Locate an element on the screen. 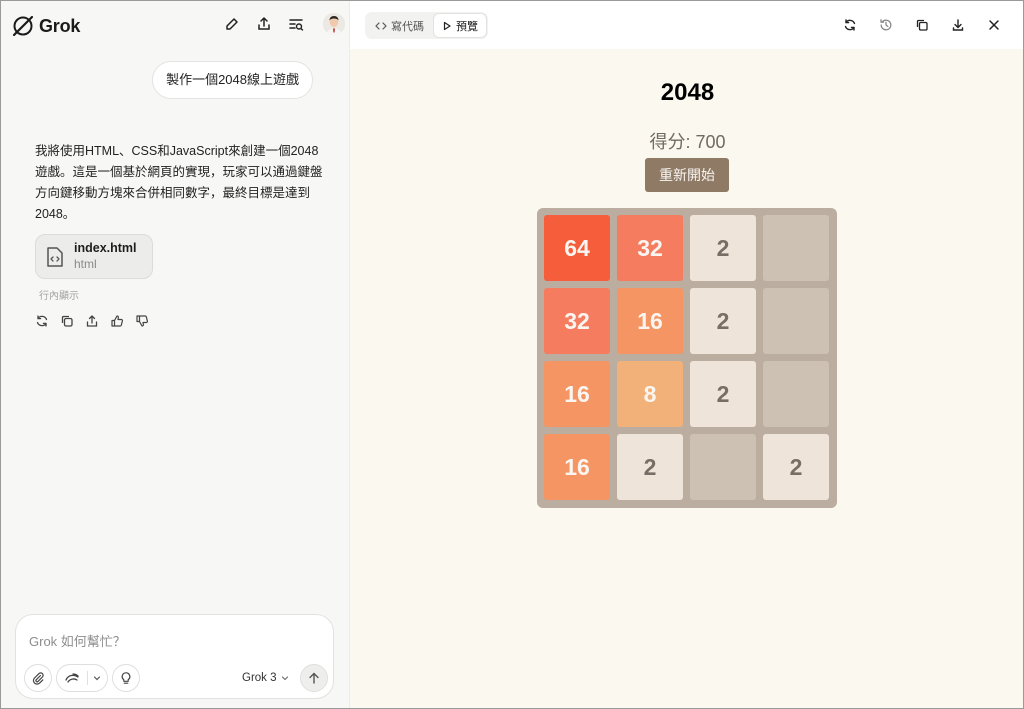  arrow-up-icon is located at coordinates (314, 678).